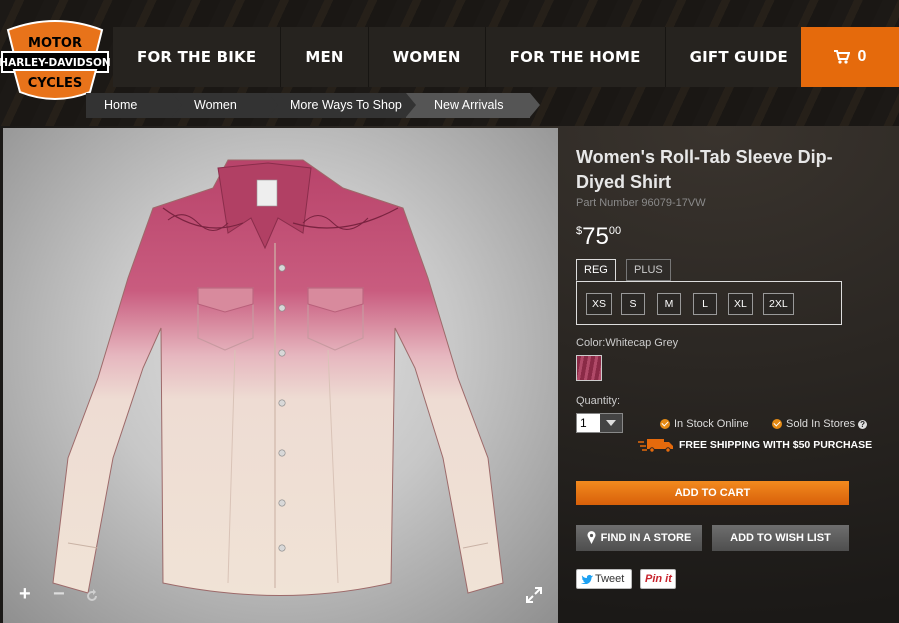 This screenshot has height=623, width=899. Describe the element at coordinates (342, 105) in the screenshot. I see `breadcrumb-more-ways-to-shop: More Ways To Shop` at that location.